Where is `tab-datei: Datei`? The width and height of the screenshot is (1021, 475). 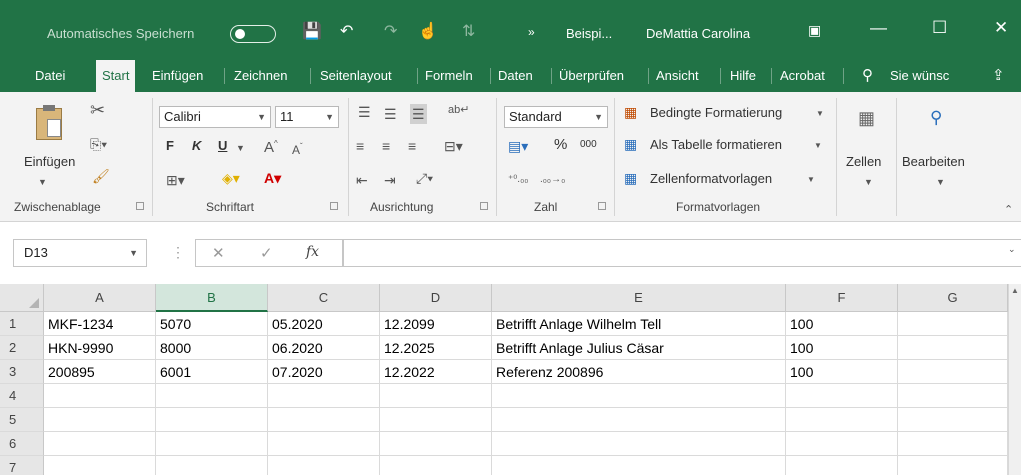 tab-datei: Datei is located at coordinates (50, 76).